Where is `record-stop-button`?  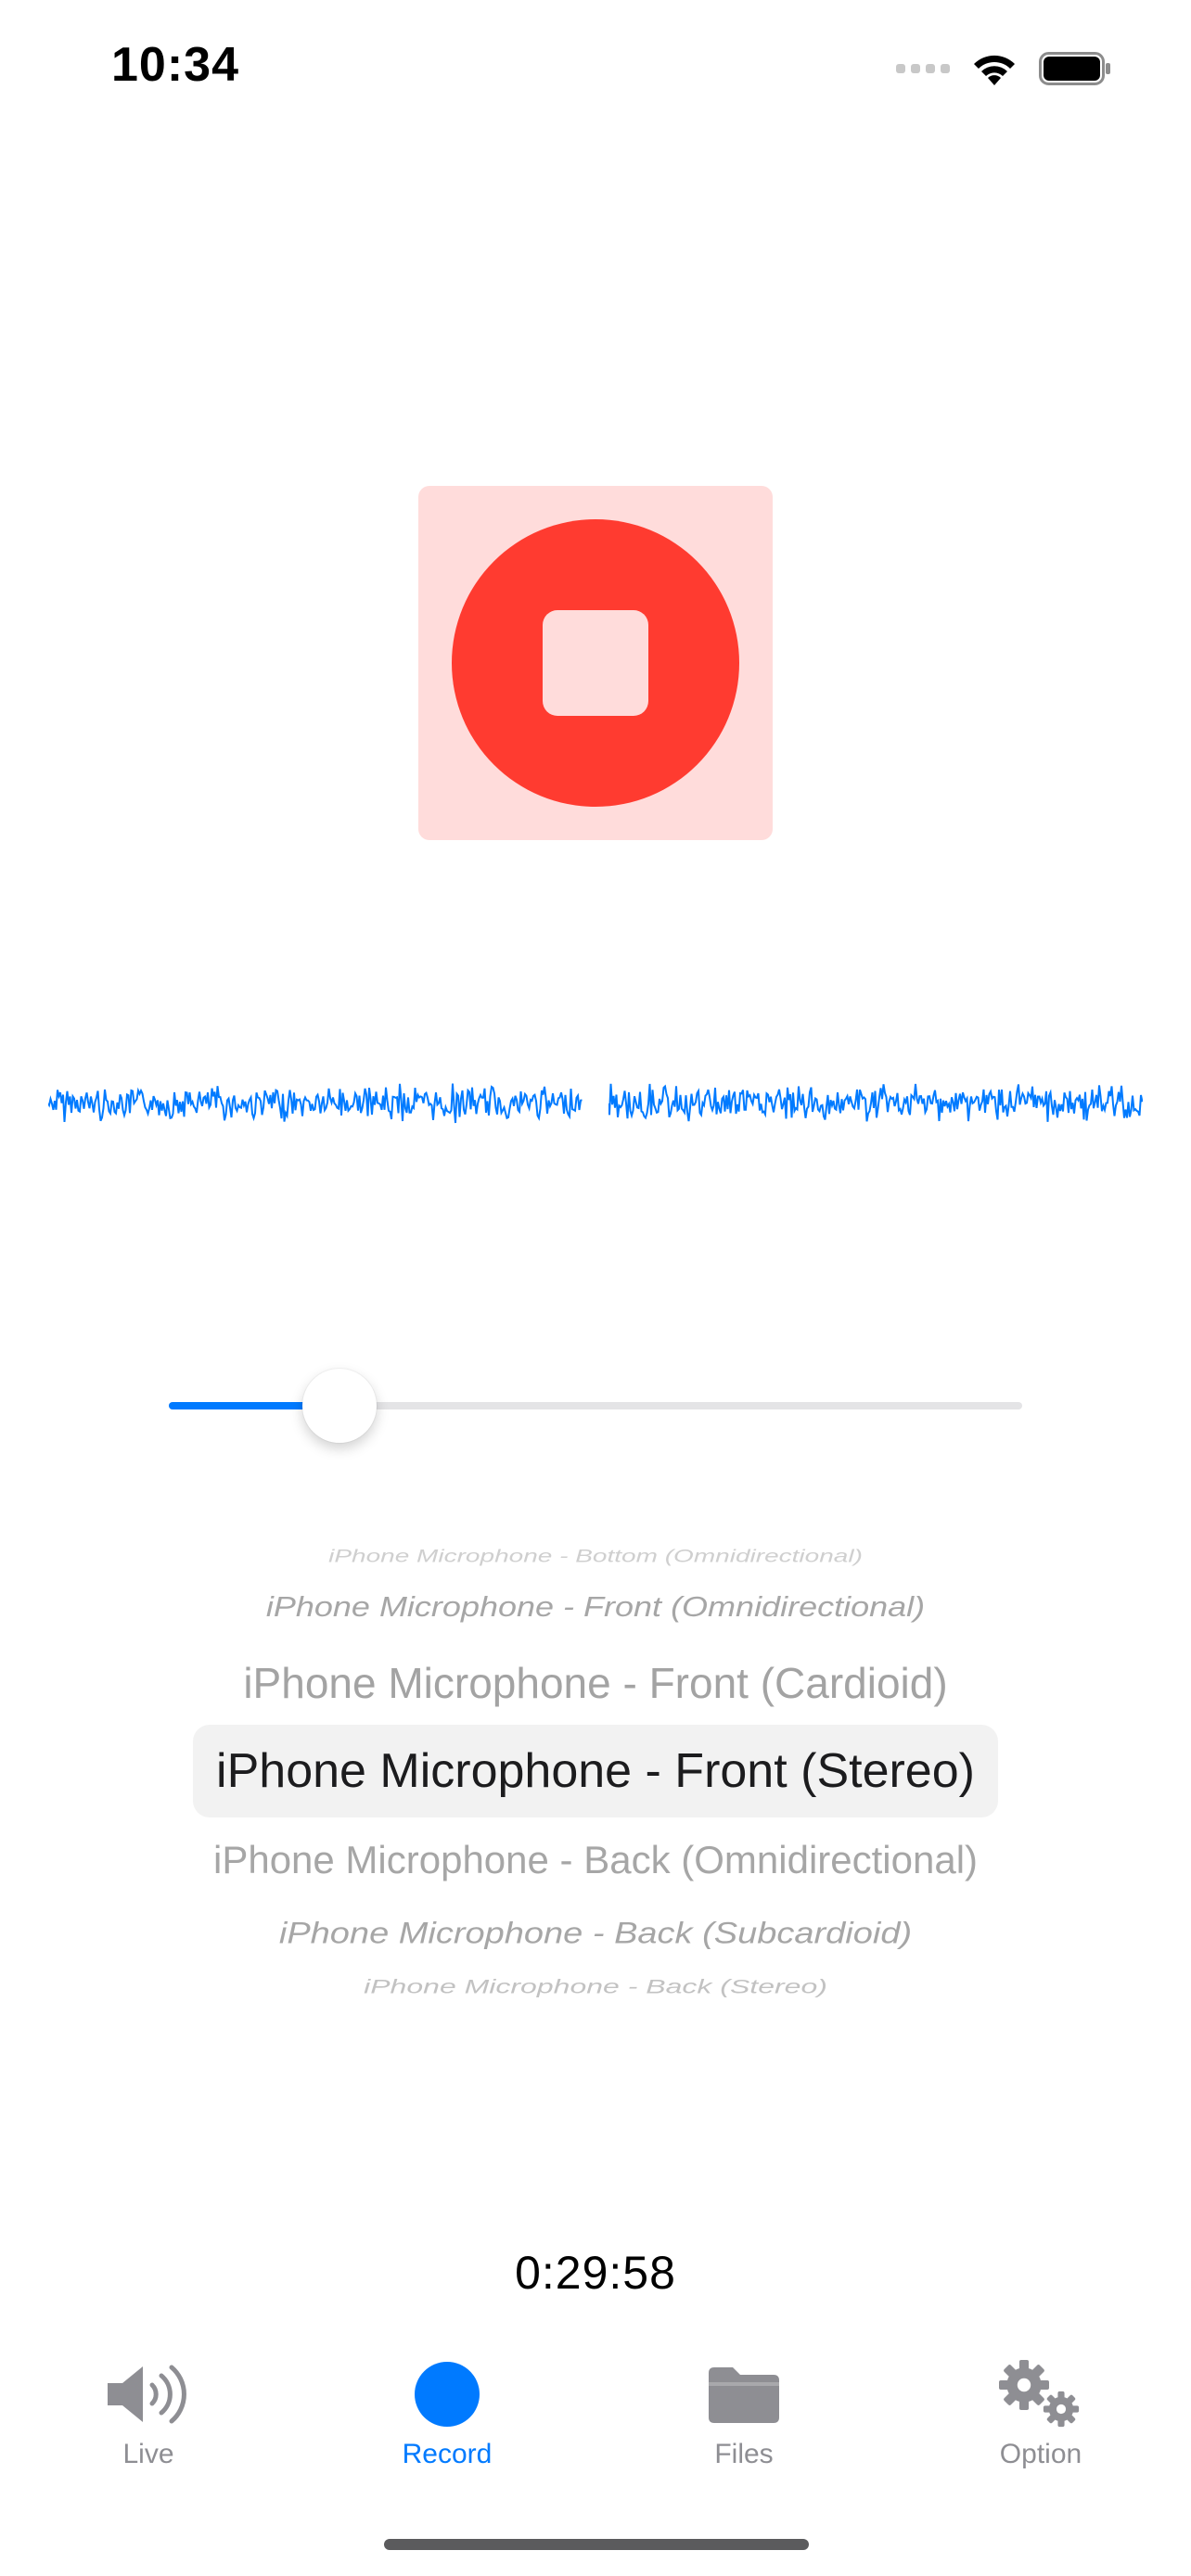 record-stop-button is located at coordinates (595, 663).